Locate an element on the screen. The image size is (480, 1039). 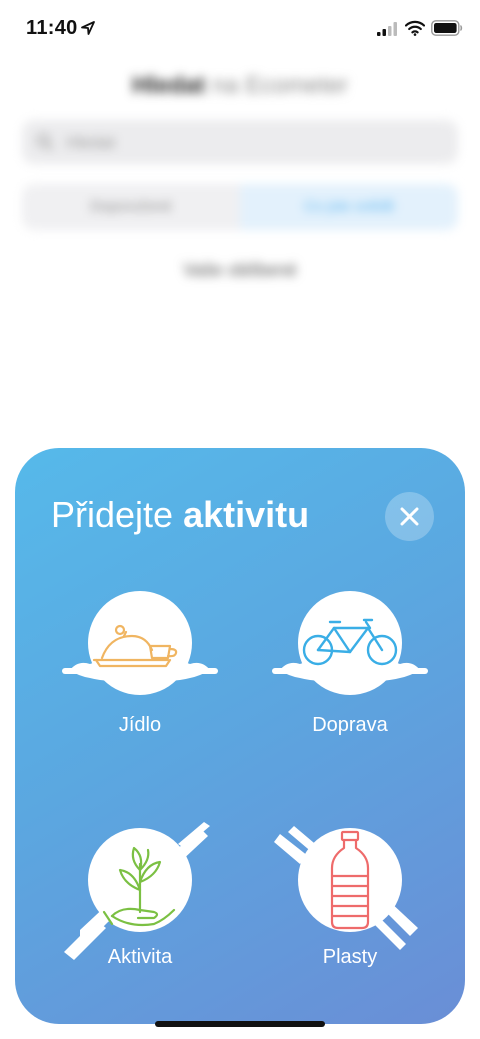
wifi-icon is located at coordinates (415, 28).